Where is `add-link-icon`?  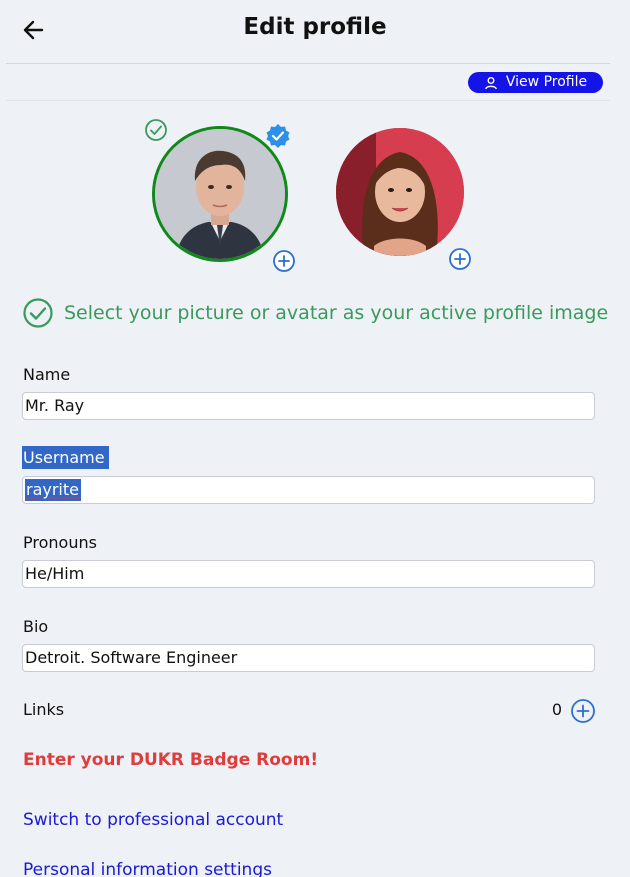 add-link-icon is located at coordinates (583, 711).